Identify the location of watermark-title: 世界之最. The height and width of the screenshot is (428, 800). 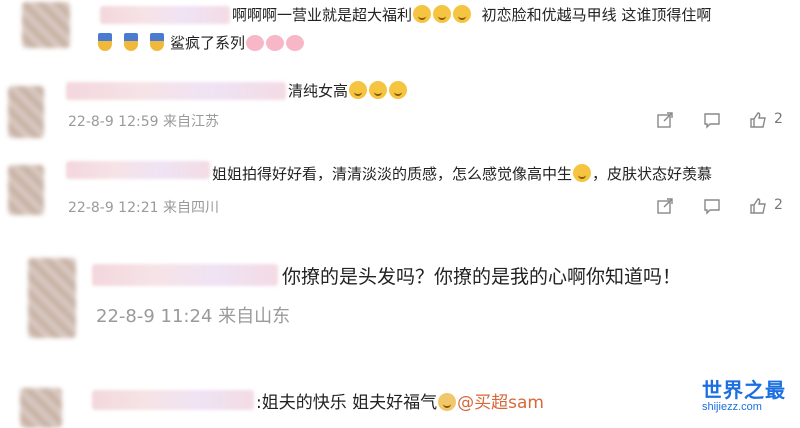
(744, 391).